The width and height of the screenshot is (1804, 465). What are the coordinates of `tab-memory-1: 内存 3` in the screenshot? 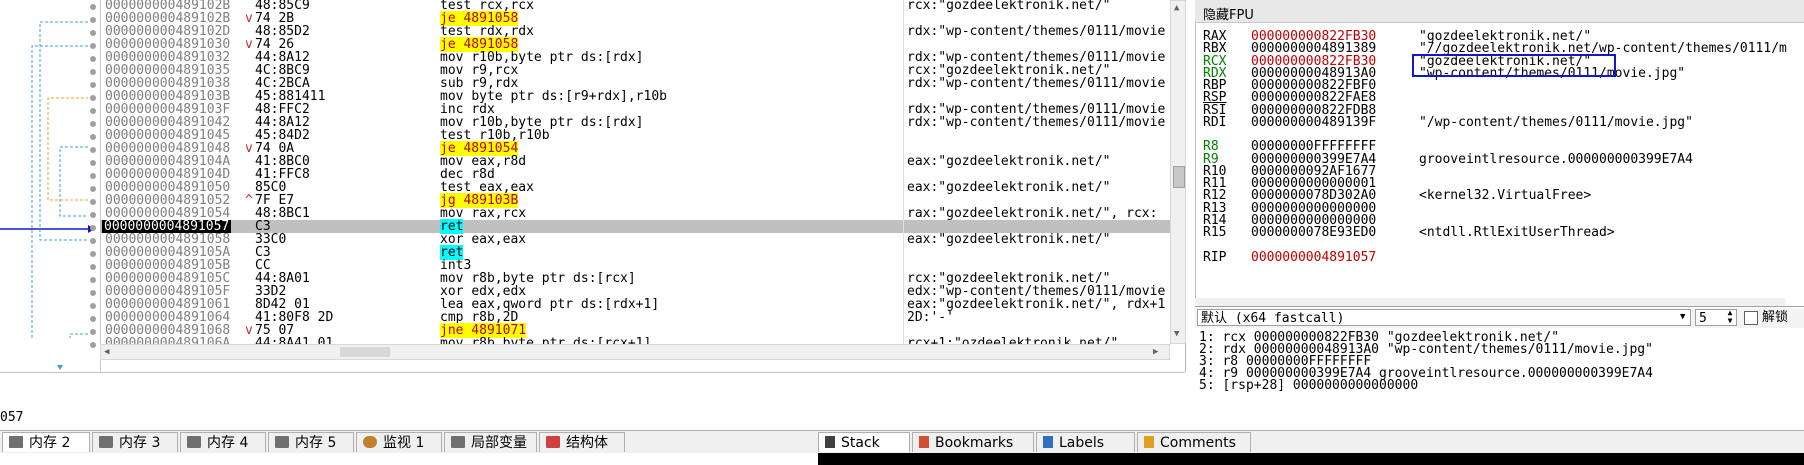 It's located at (135, 442).